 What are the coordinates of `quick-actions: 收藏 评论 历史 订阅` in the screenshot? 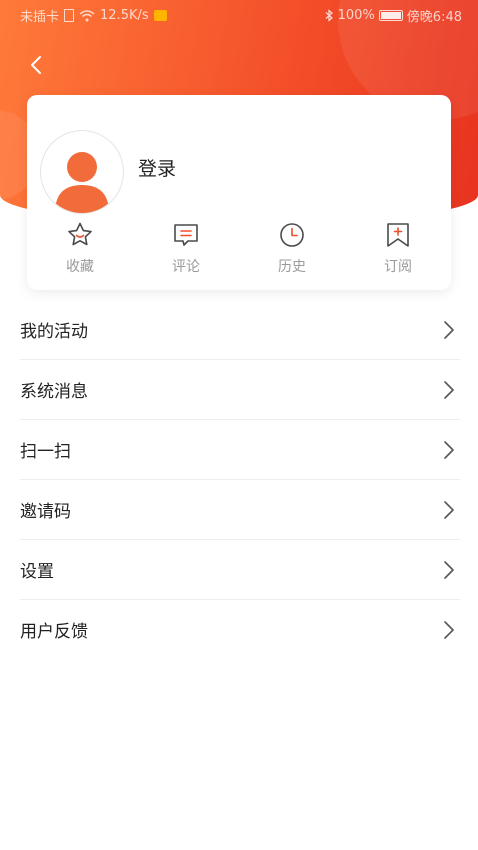 It's located at (239, 250).